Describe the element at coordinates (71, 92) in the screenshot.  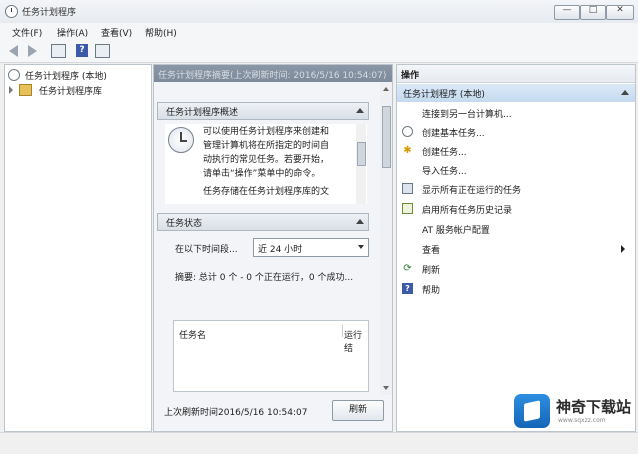
I see `tree-library-label: 任务计划程序库` at that location.